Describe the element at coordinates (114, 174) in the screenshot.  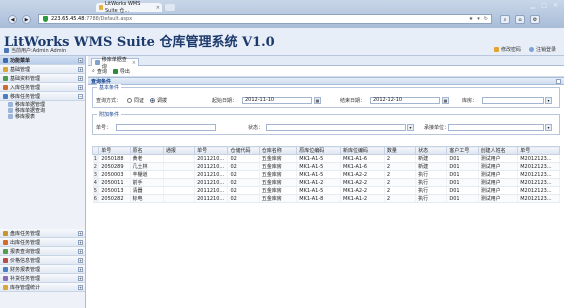
I see `table-cell: 2050003` at that location.